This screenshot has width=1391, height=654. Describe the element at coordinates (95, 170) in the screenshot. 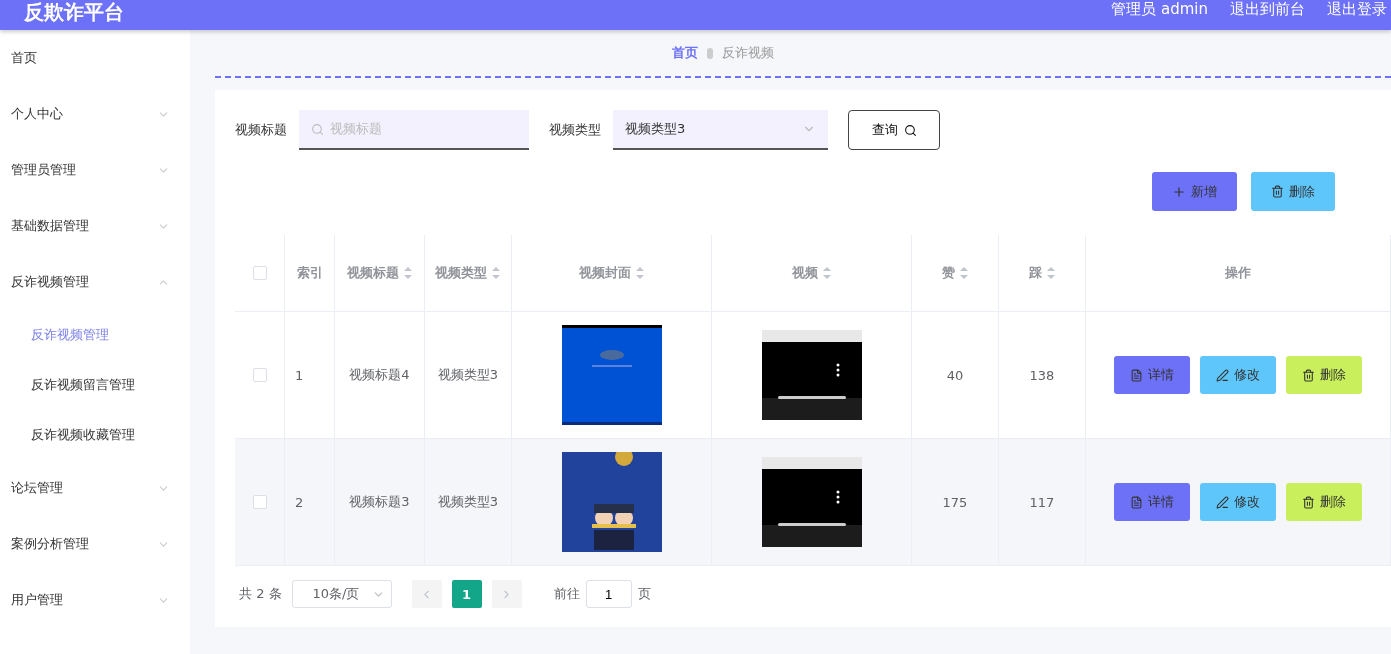

I see `sidebar-item: 管理员管理` at that location.